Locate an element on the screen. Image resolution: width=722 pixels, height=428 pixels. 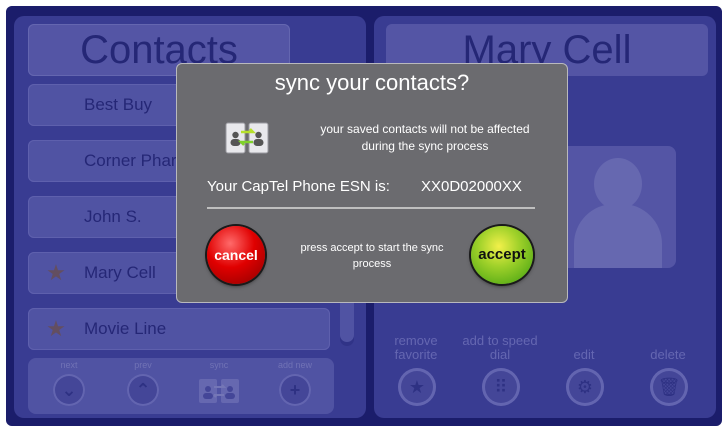
sync-contacts-icon is located at coordinates (247, 138).